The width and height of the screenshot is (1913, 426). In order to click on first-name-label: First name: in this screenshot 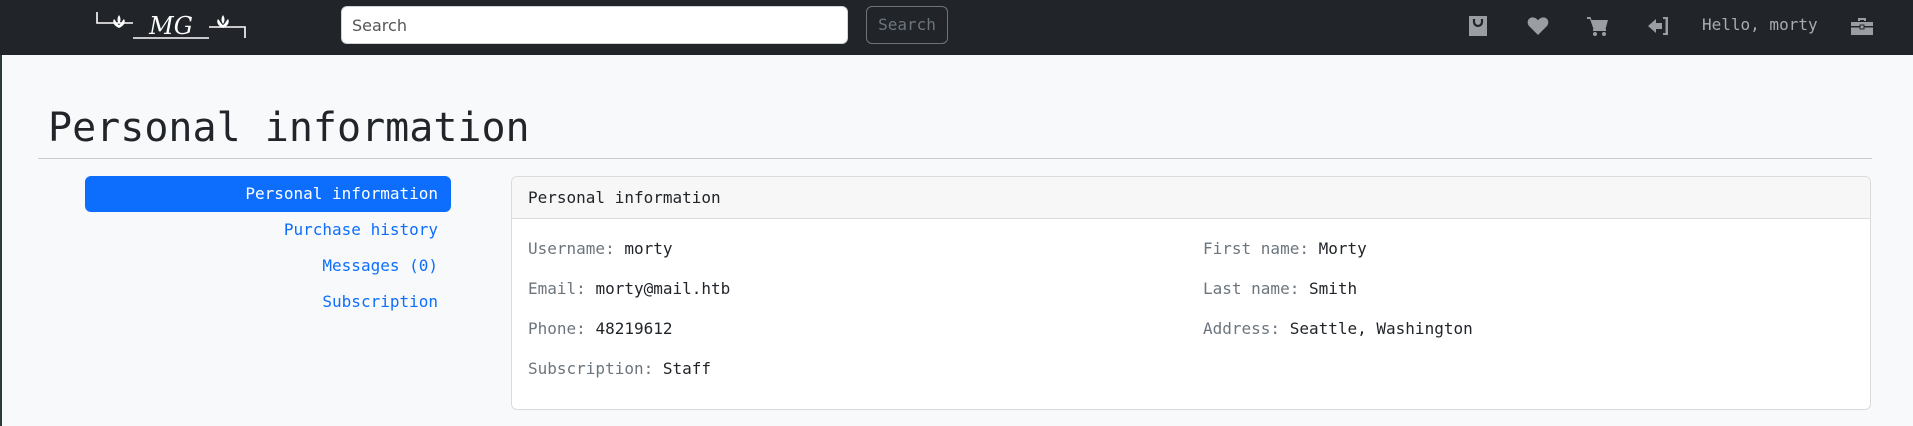, I will do `click(1256, 248)`.